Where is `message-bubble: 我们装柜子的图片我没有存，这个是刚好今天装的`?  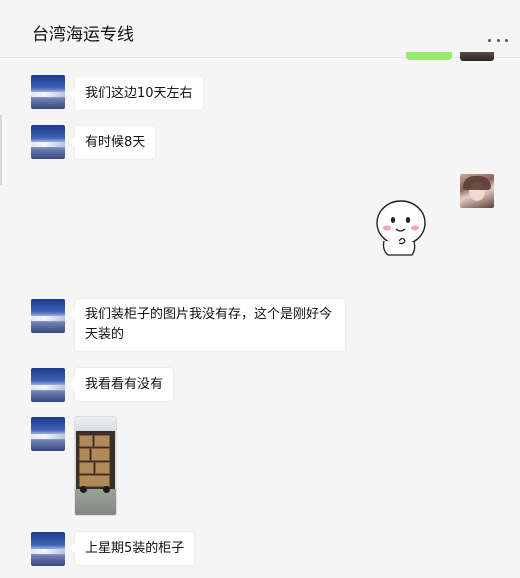 message-bubble: 我们装柜子的图片我没有存，这个是刚好今天装的 is located at coordinates (207, 325).